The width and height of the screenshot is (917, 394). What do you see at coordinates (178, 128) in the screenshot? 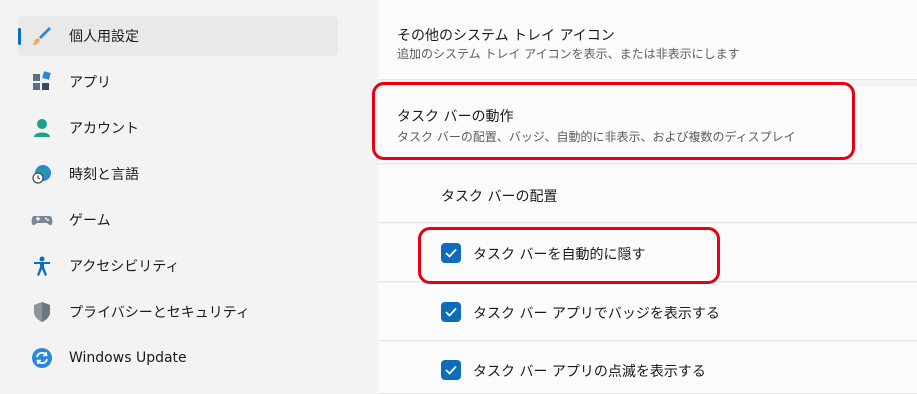
I see `sidebar-item-accounts: アカウント` at bounding box center [178, 128].